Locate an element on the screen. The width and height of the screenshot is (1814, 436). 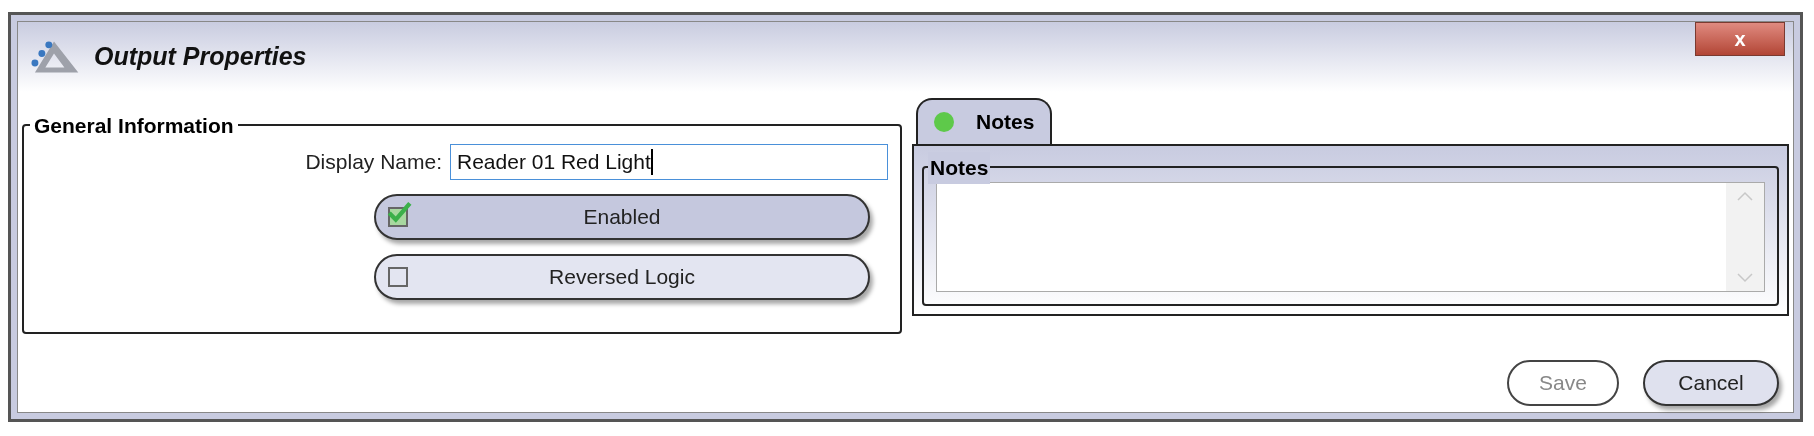
window-title: Output Properties is located at coordinates (200, 57).